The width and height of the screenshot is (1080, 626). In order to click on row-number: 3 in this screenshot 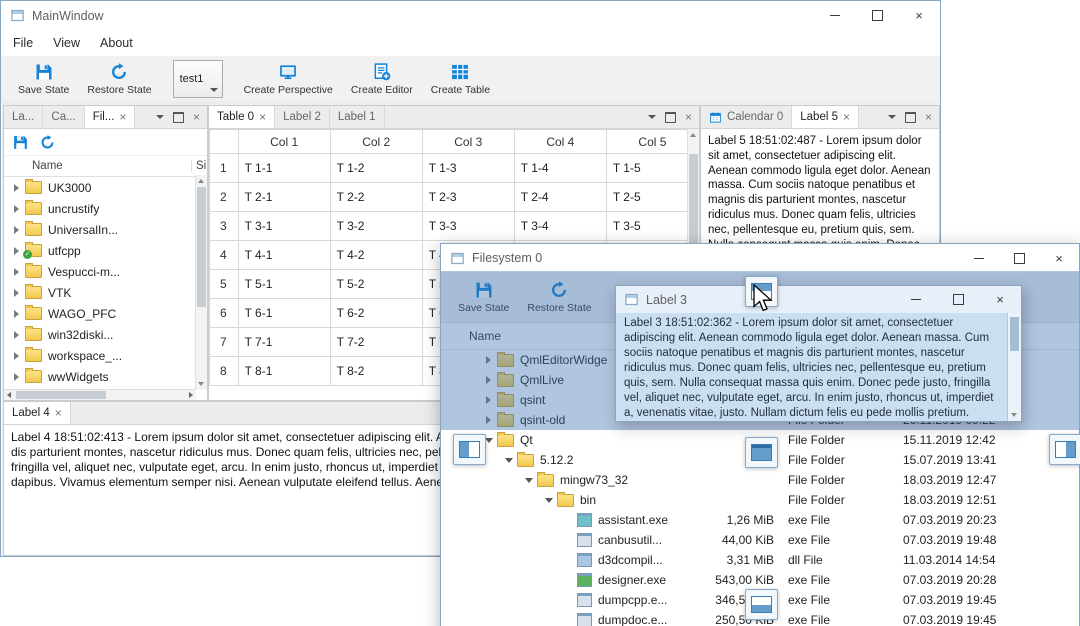, I will do `click(224, 226)`.